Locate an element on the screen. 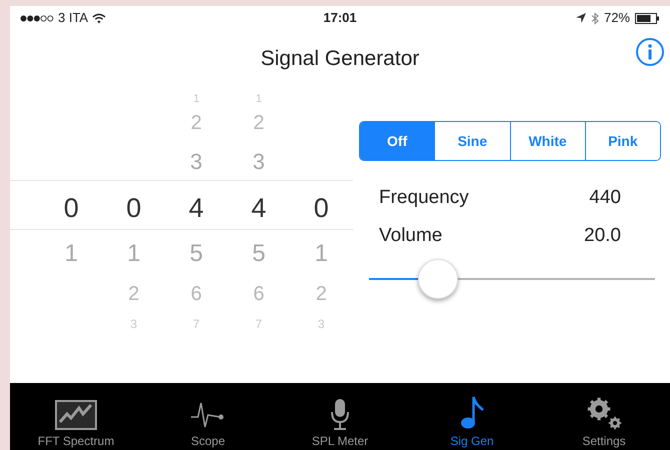 This screenshot has width=670, height=450. tab-bar-item: SPL Meter is located at coordinates (340, 416).